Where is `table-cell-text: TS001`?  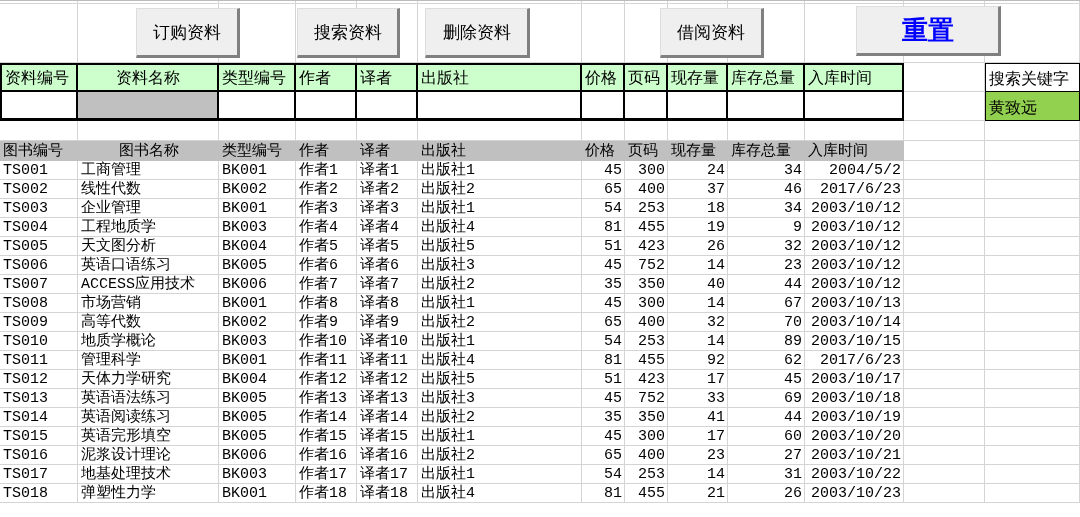 table-cell-text: TS001 is located at coordinates (25, 170).